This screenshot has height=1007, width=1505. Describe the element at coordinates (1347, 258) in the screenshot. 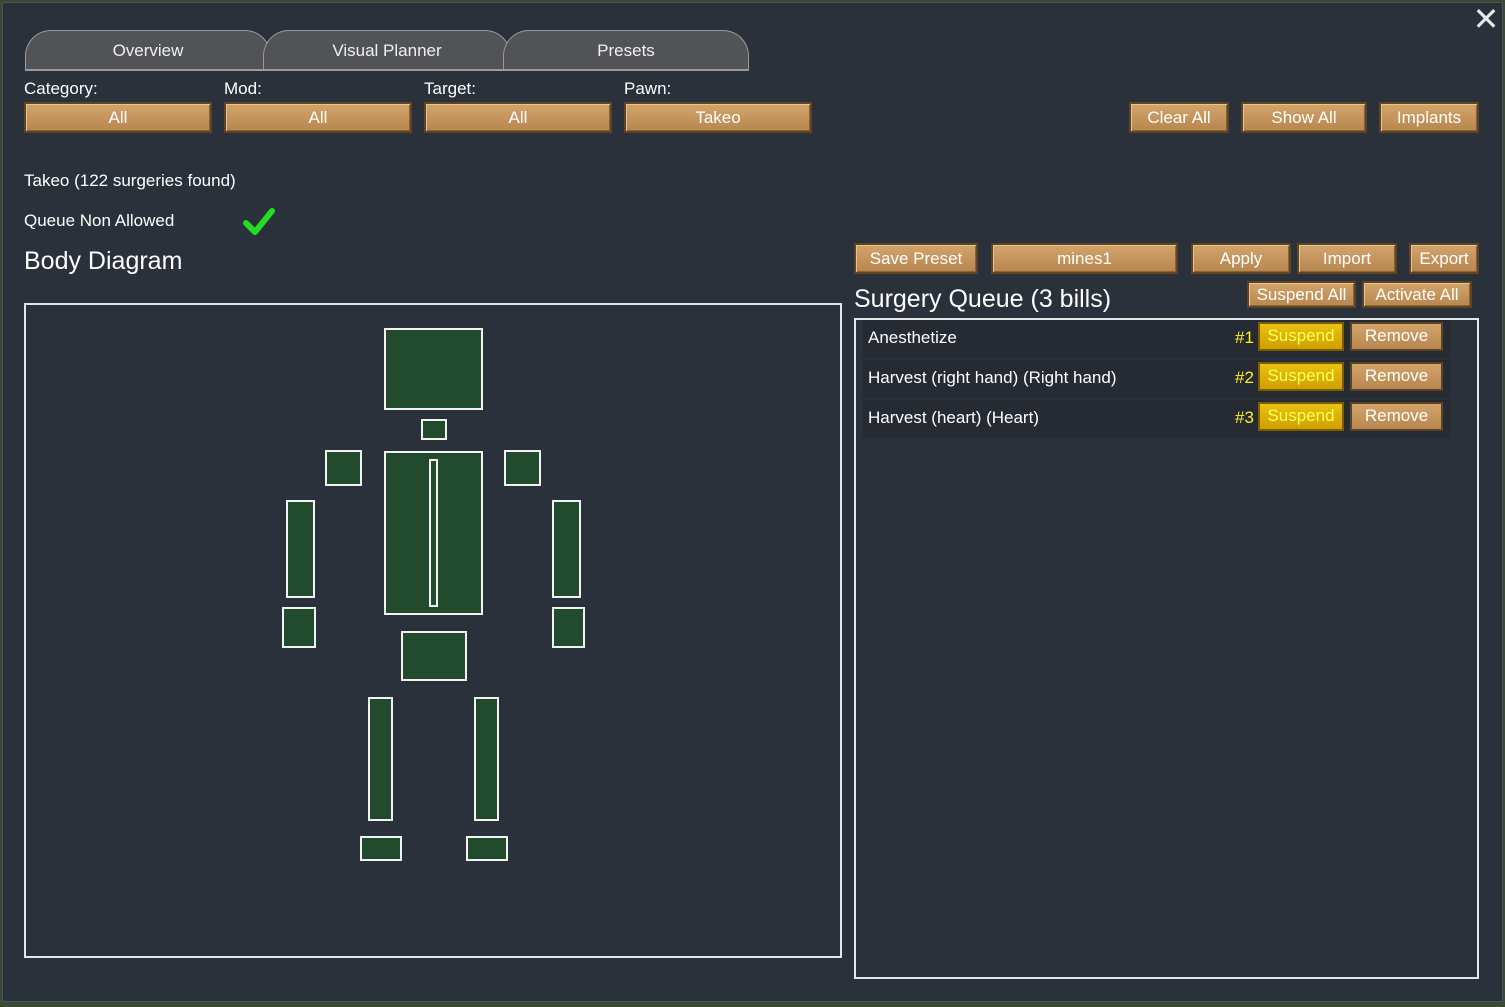

I see `import-button: Import` at that location.